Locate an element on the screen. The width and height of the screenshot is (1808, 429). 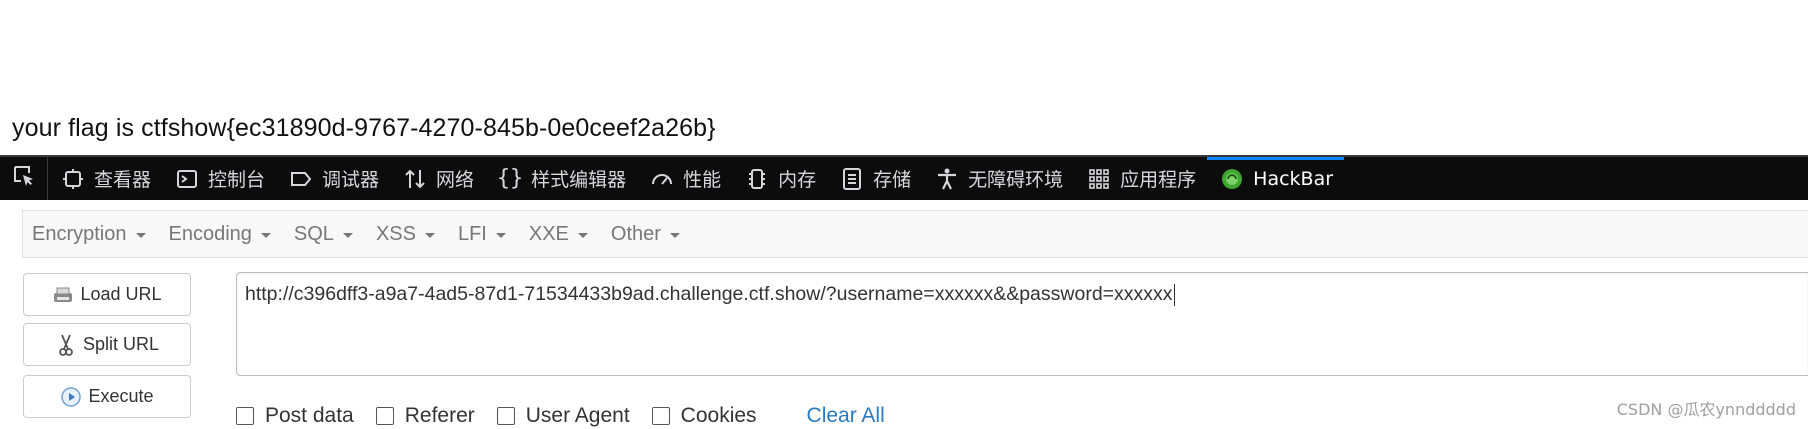
text-cursor is located at coordinates (1174, 294).